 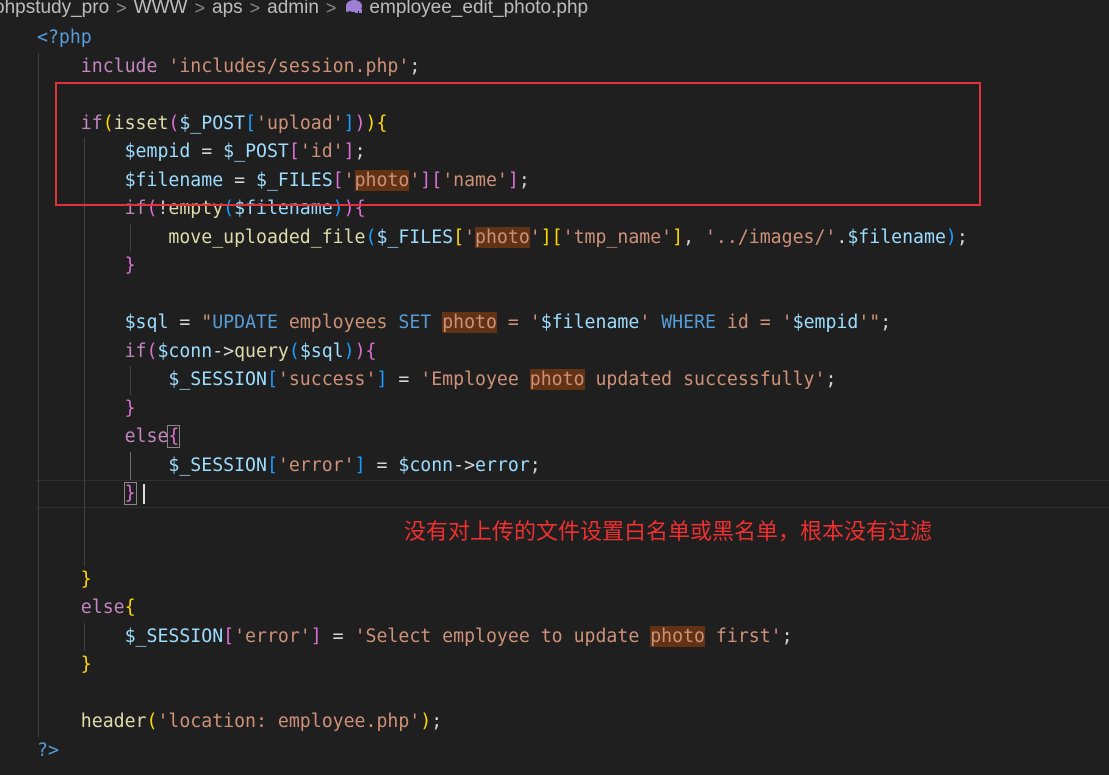 What do you see at coordinates (103, 66) in the screenshot?
I see `code-token: include` at bounding box center [103, 66].